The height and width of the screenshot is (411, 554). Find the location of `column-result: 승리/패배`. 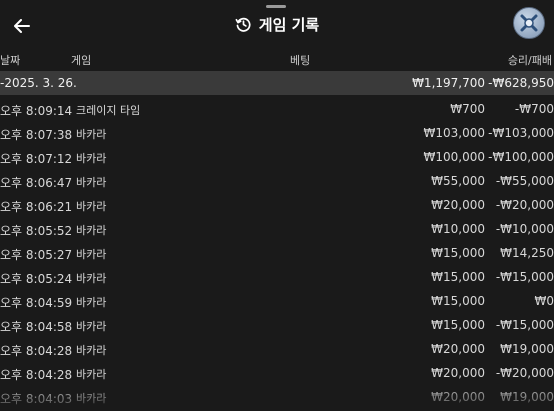

column-result: 승리/패배 is located at coordinates (529, 60).